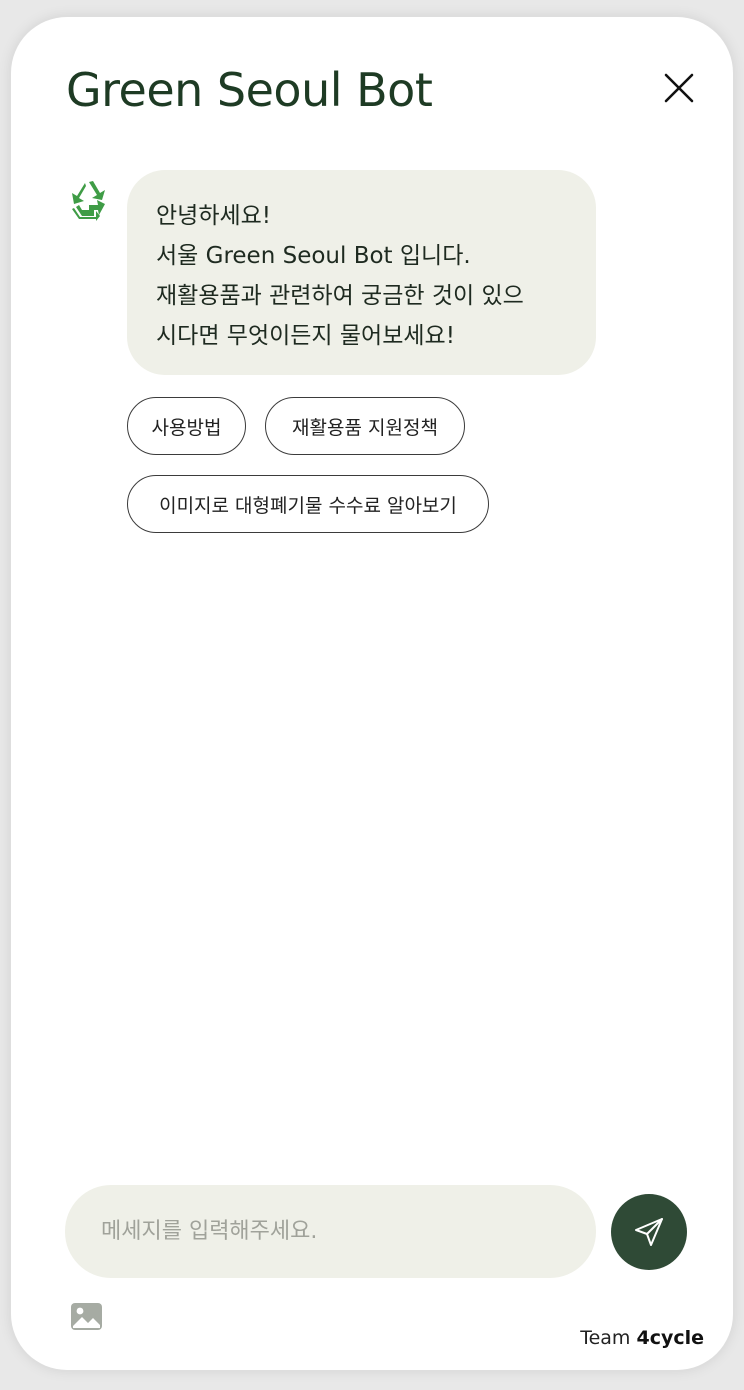  What do you see at coordinates (308, 504) in the screenshot?
I see `quick-reply-waste-fee-by-image: 이미지로 대형폐기물 수수료 알아보기` at bounding box center [308, 504].